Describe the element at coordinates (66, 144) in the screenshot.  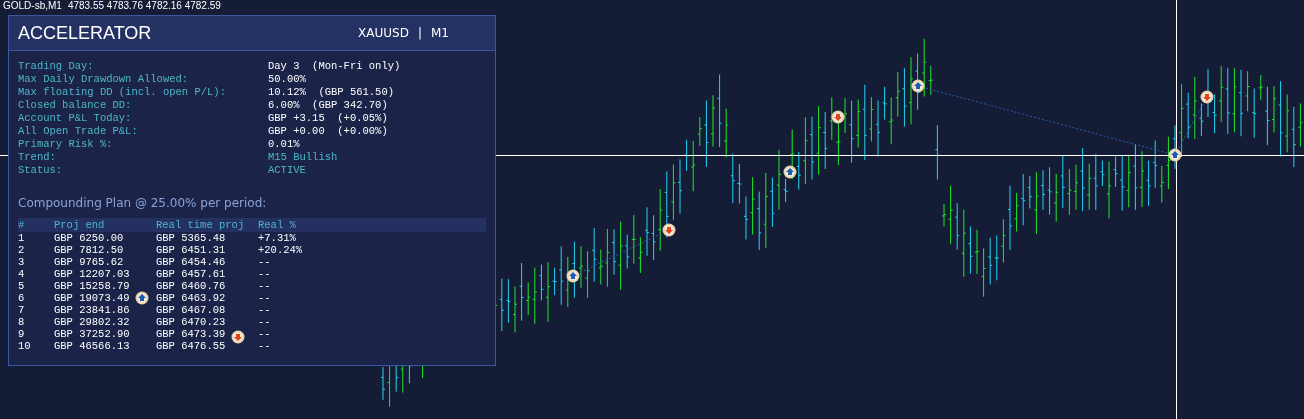
I see `stat-label: Primary Risk %:` at that location.